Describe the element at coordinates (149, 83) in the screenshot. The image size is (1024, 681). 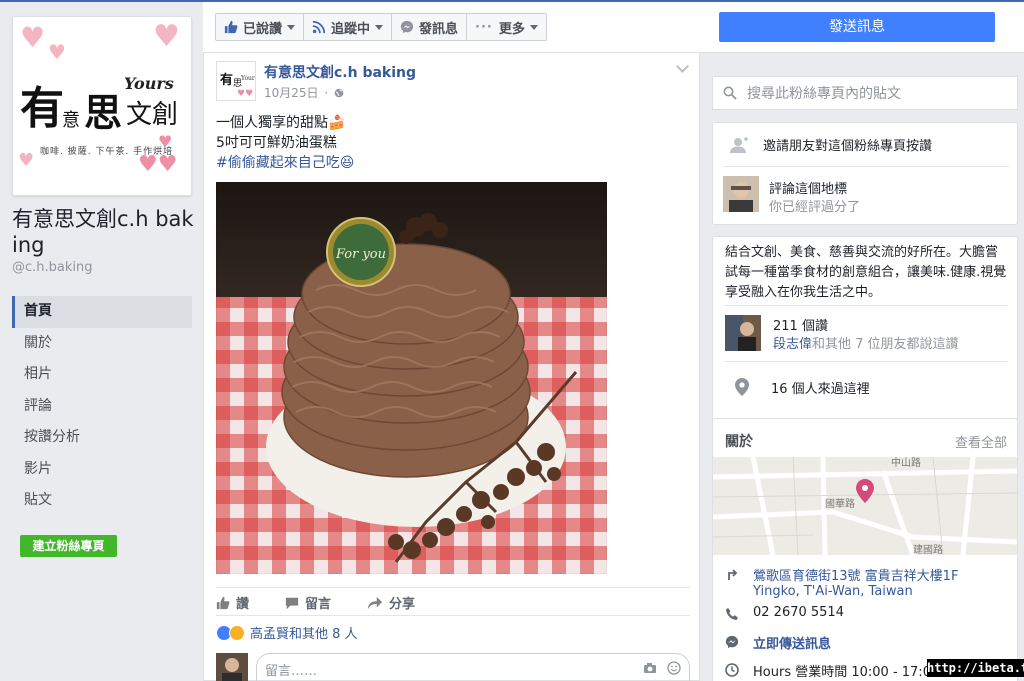
I see `logo-yours-text: Yours` at that location.